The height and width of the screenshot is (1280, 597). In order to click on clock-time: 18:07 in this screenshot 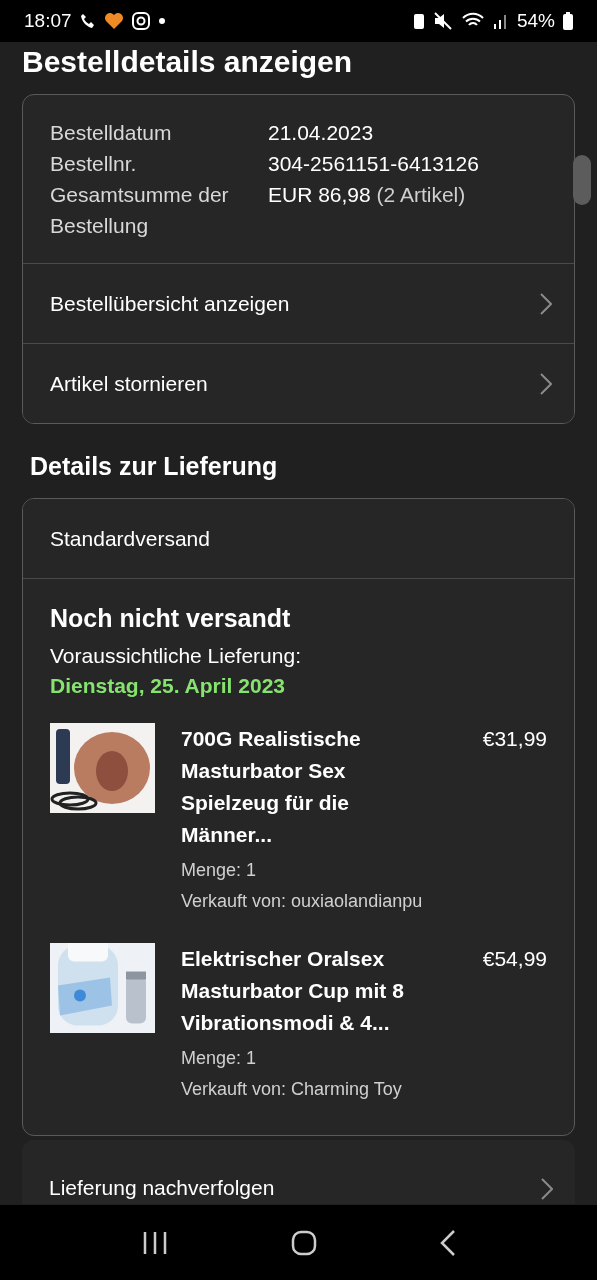, I will do `click(48, 21)`.